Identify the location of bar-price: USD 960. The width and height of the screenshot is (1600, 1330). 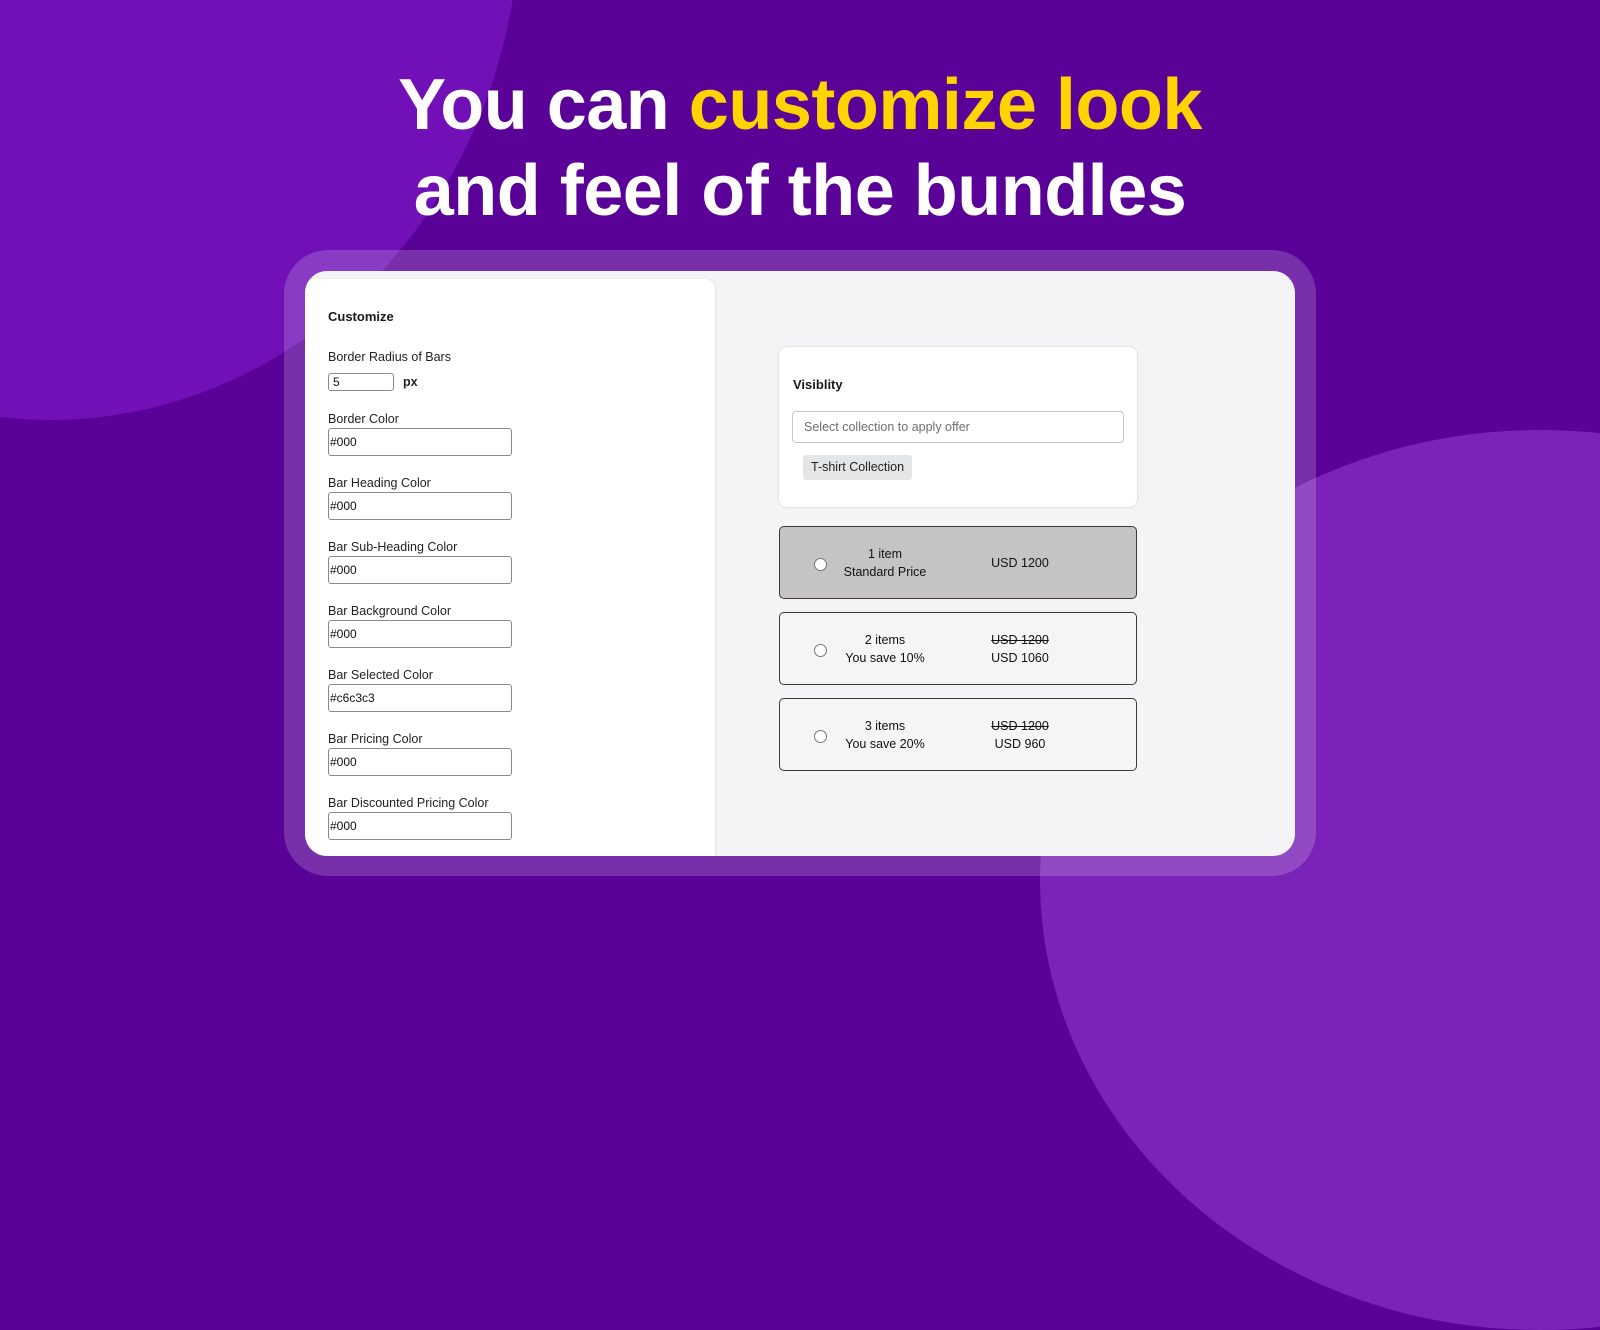
(1020, 744).